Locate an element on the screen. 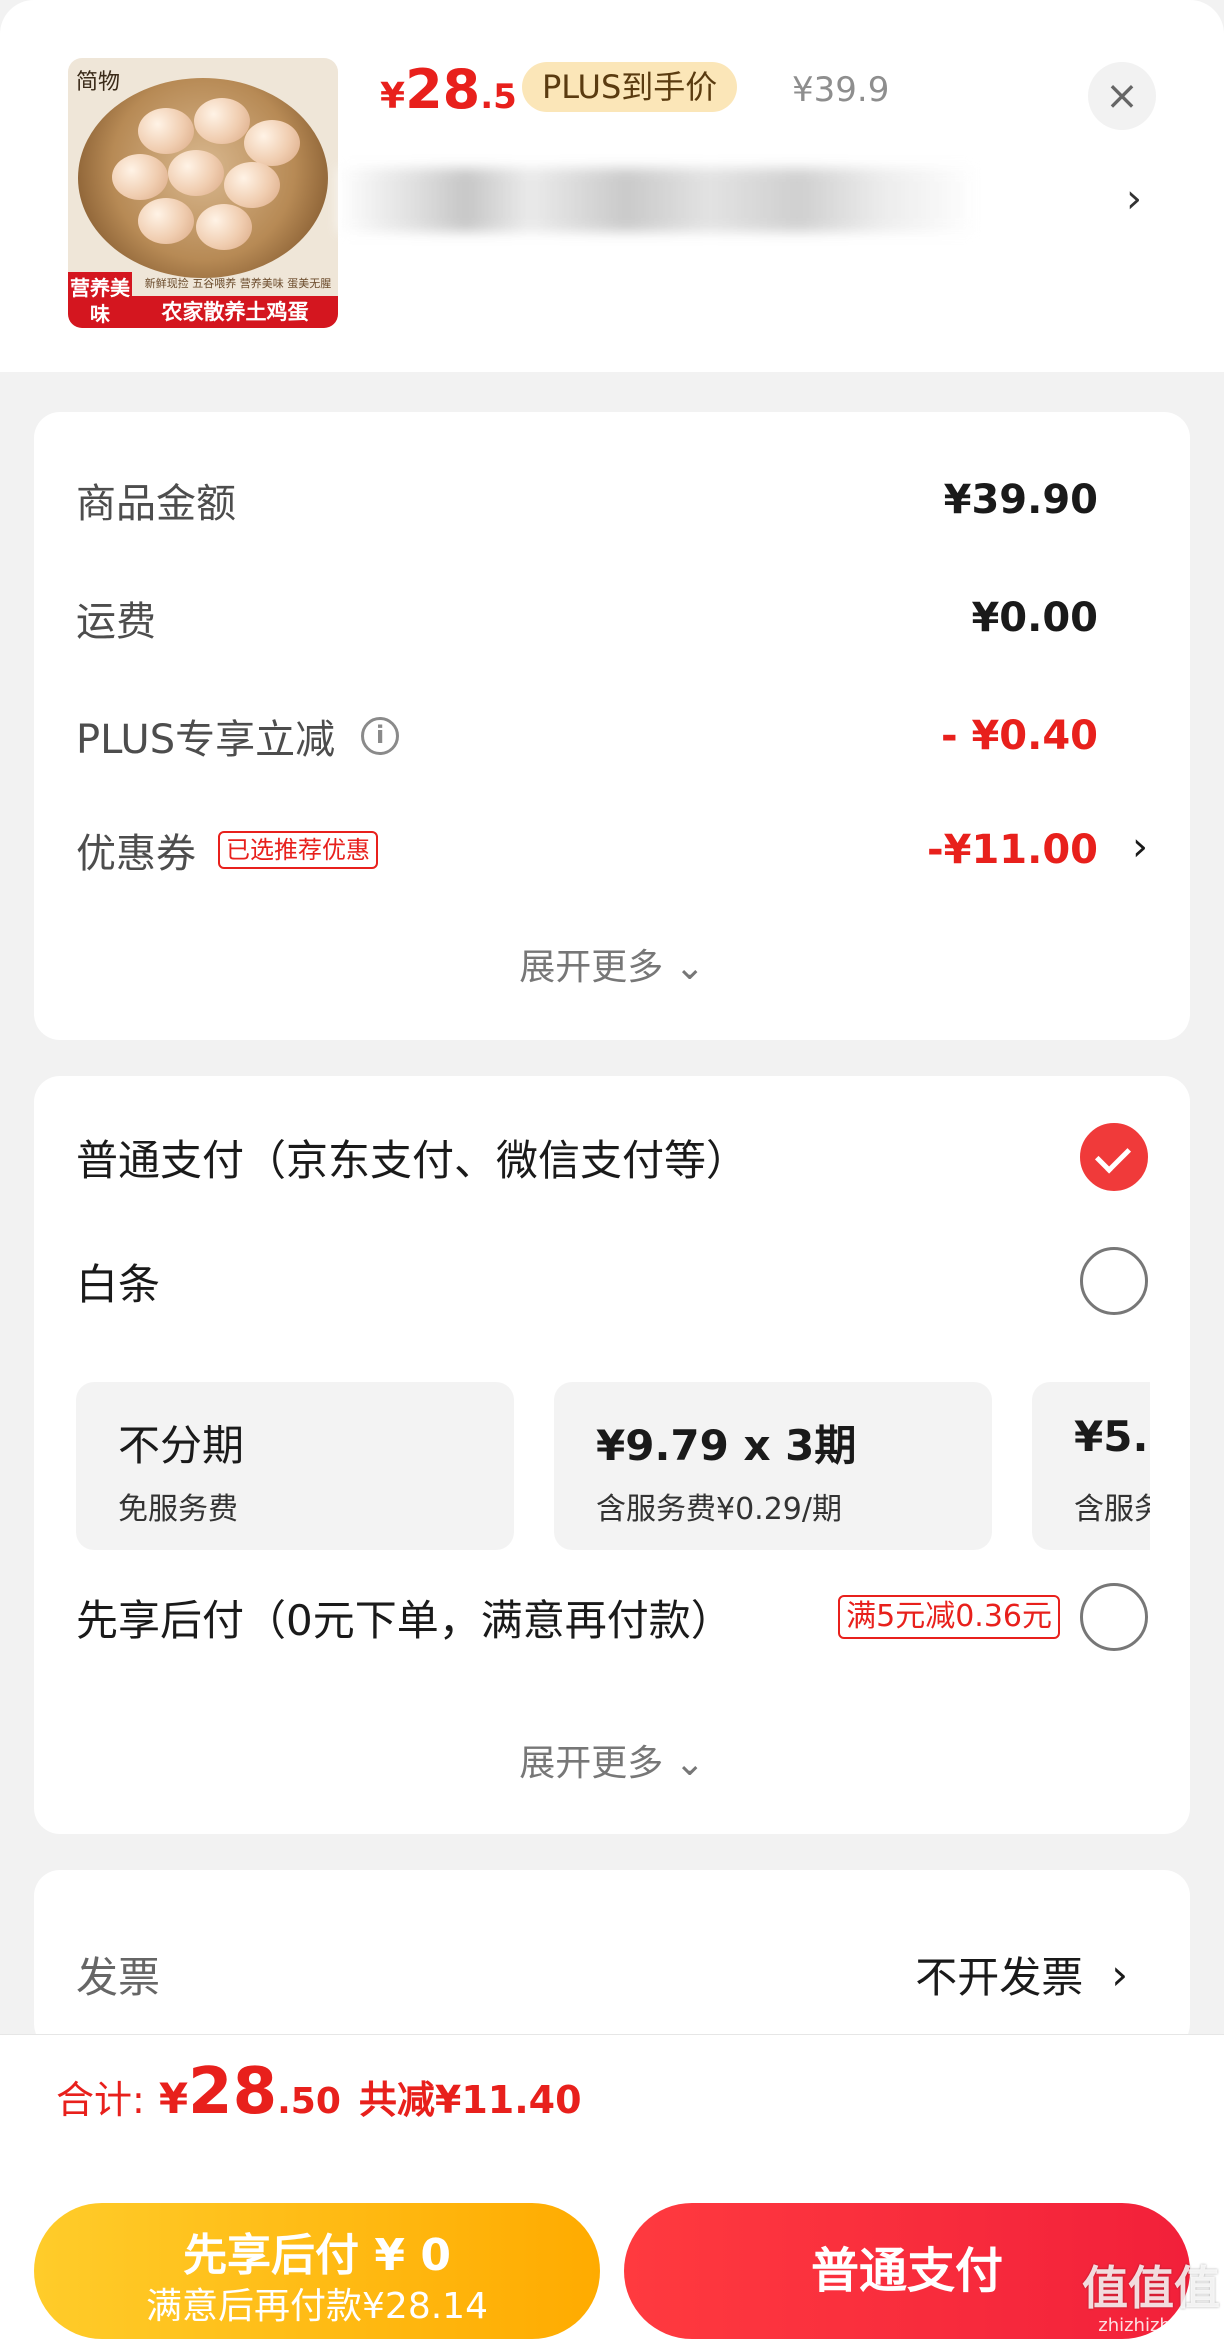 The height and width of the screenshot is (2350, 1224). original-price: ¥39.9 is located at coordinates (841, 90).